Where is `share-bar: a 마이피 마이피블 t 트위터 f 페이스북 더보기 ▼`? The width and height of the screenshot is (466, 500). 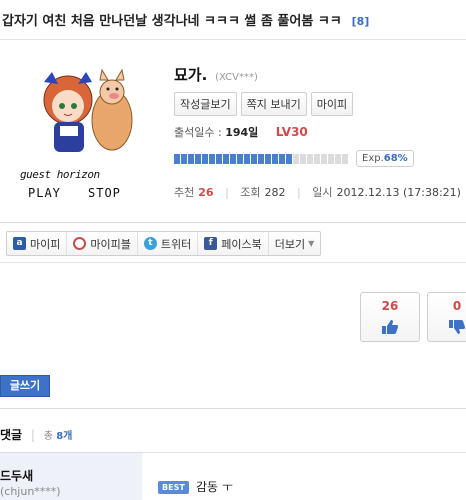
share-bar: a 마이피 마이피블 t 트위터 f 페이스북 더보기 ▼ is located at coordinates (164, 243).